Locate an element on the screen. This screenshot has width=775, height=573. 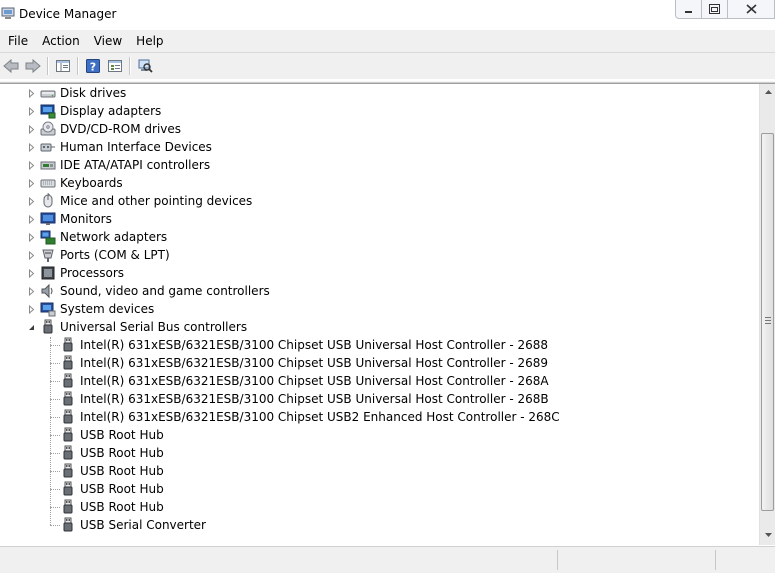
network-adapter-icon is located at coordinates (48, 237).